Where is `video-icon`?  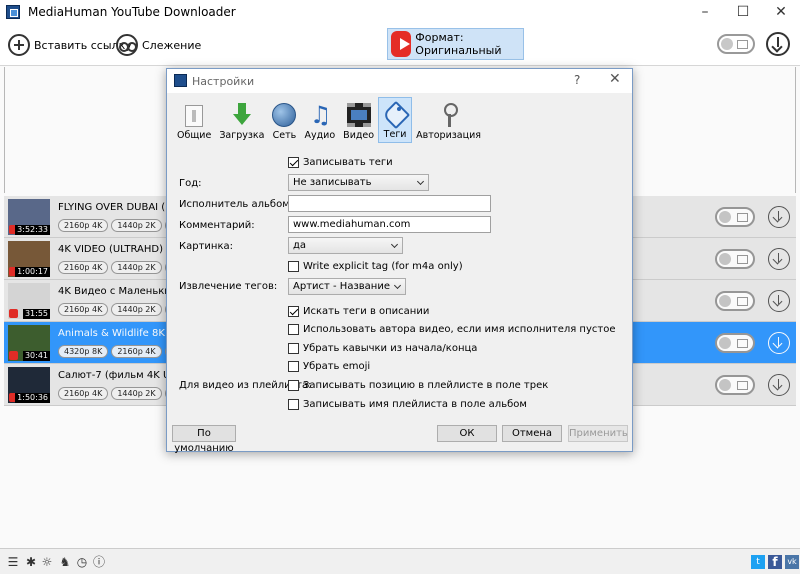
video-icon is located at coordinates (358, 115).